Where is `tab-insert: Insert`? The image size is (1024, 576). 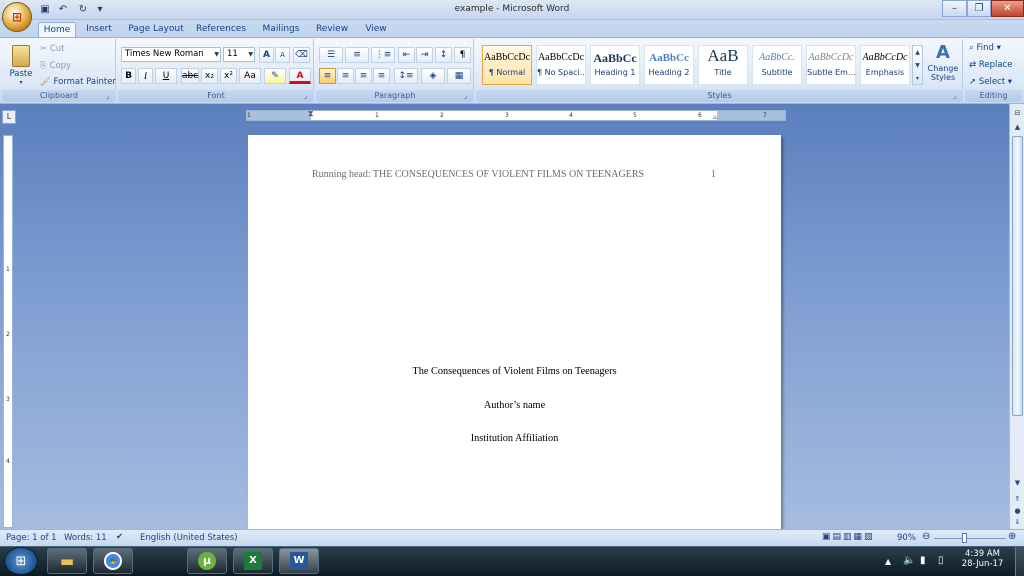 tab-insert: Insert is located at coordinates (99, 30).